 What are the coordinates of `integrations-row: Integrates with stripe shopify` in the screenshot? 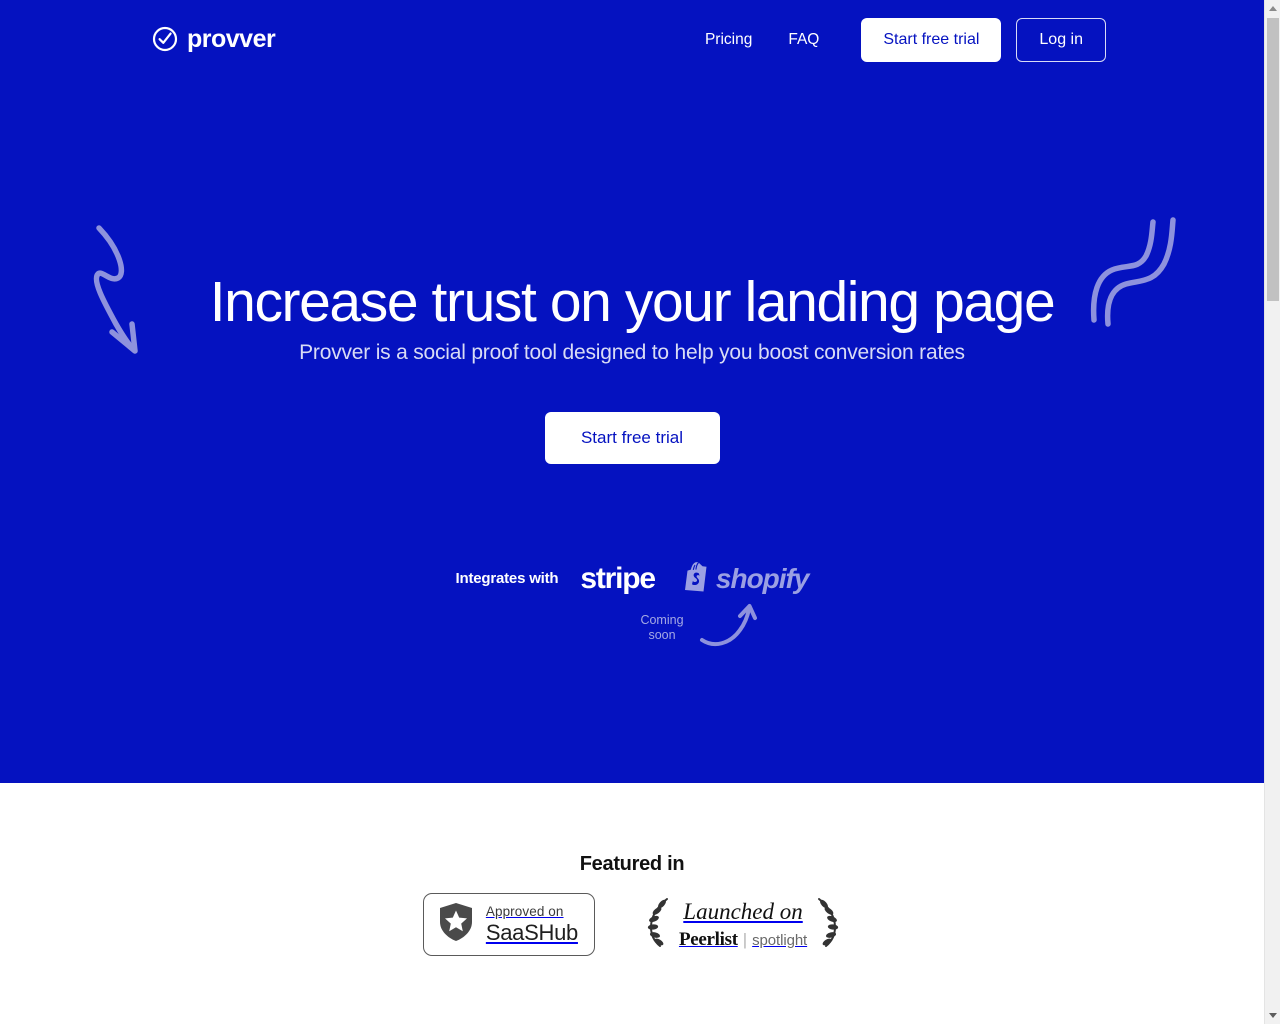 It's located at (632, 578).